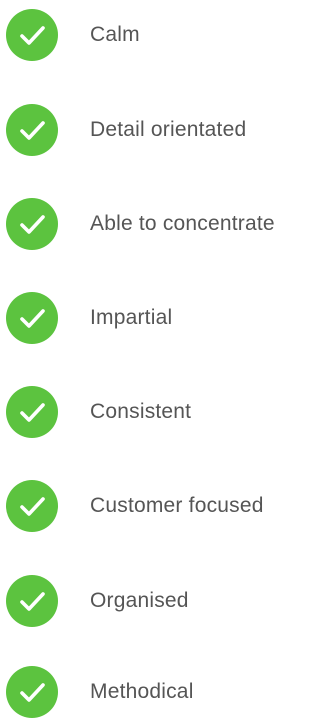  Describe the element at coordinates (182, 223) in the screenshot. I see `item-label: Able to concentrate` at that location.